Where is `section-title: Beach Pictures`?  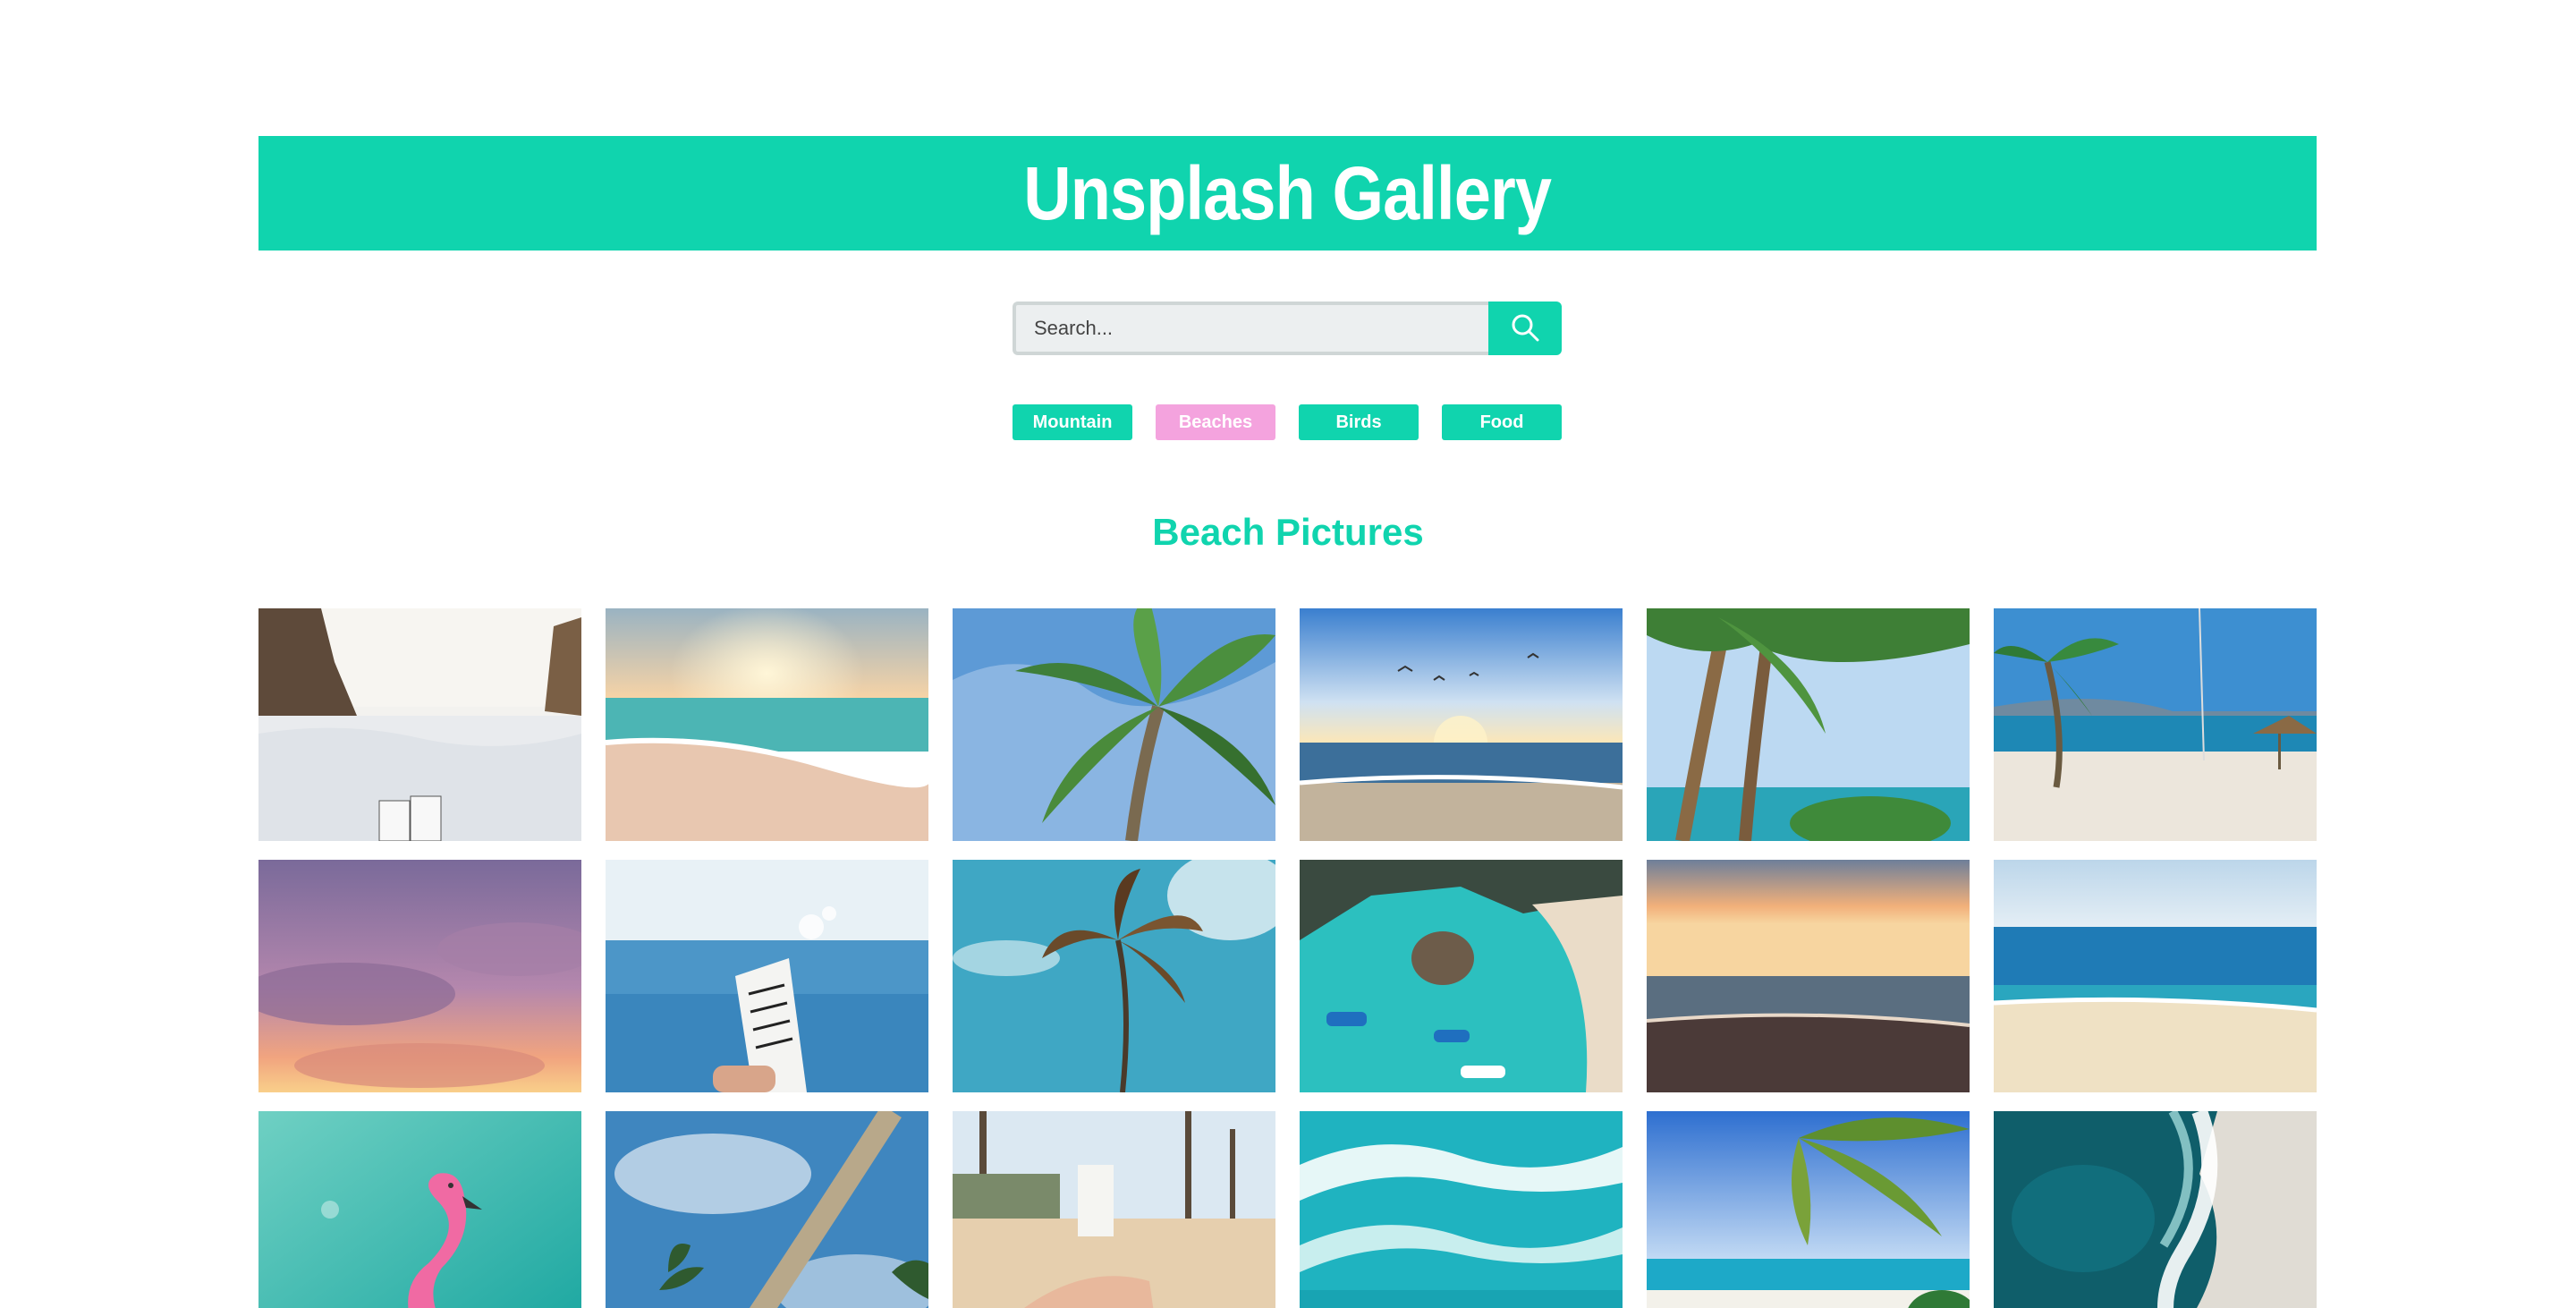 section-title: Beach Pictures is located at coordinates (1288, 532).